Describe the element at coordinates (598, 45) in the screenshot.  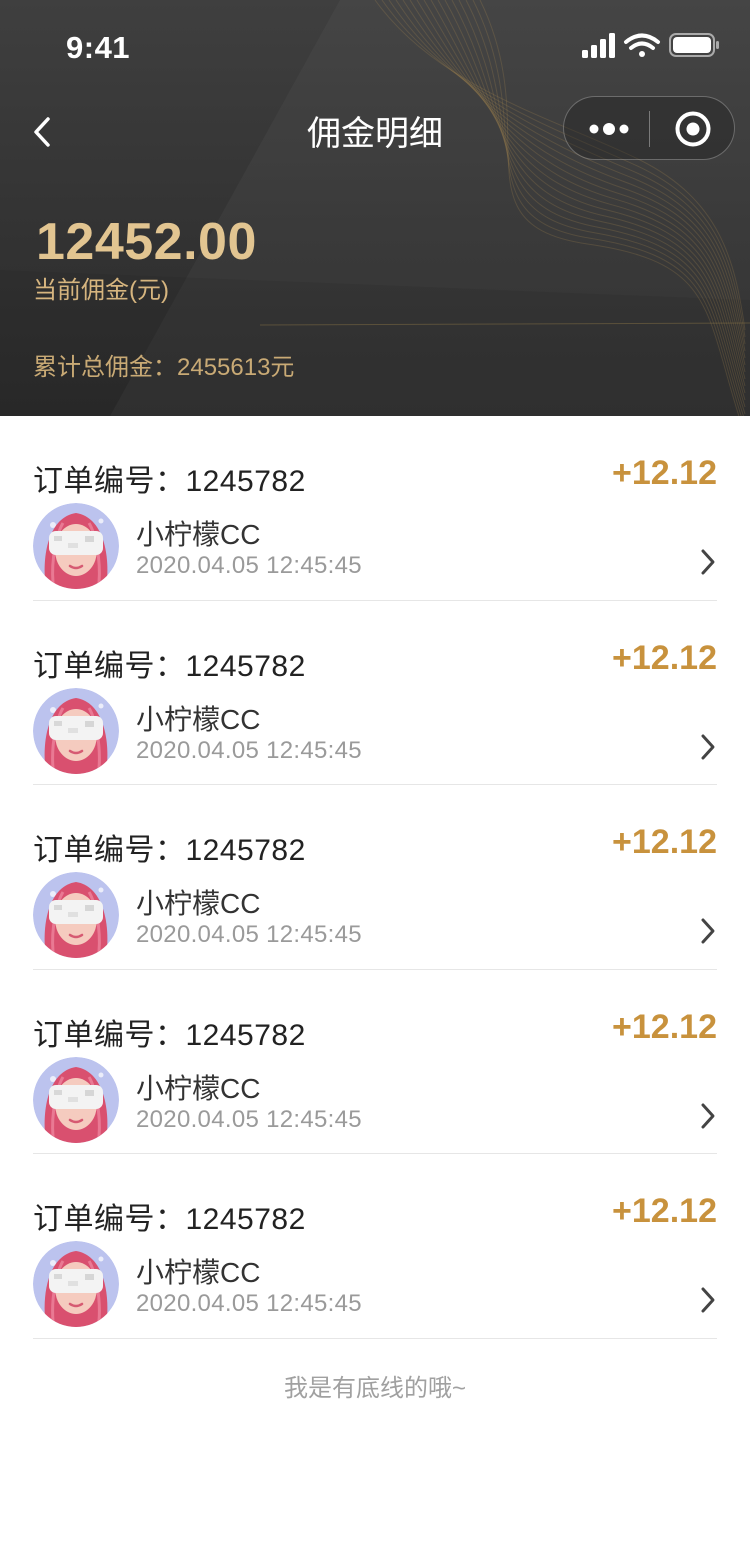
I see `signal-icon` at that location.